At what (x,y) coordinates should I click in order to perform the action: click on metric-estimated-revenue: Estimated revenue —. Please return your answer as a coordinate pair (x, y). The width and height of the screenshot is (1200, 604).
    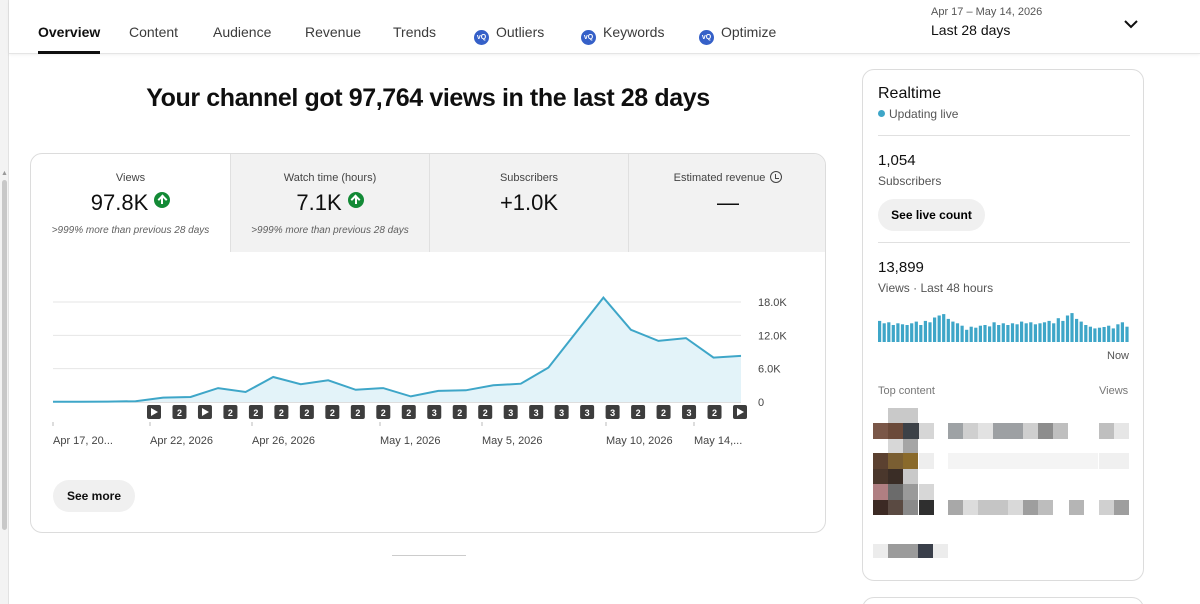
    Looking at the image, I should click on (726, 203).